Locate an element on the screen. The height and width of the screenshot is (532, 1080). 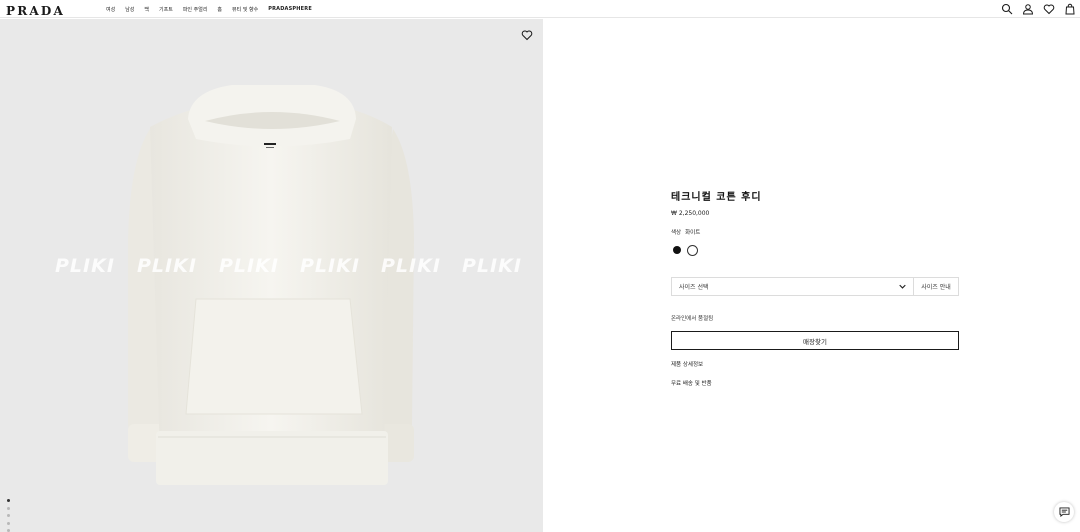
color-swatches is located at coordinates (815, 250).